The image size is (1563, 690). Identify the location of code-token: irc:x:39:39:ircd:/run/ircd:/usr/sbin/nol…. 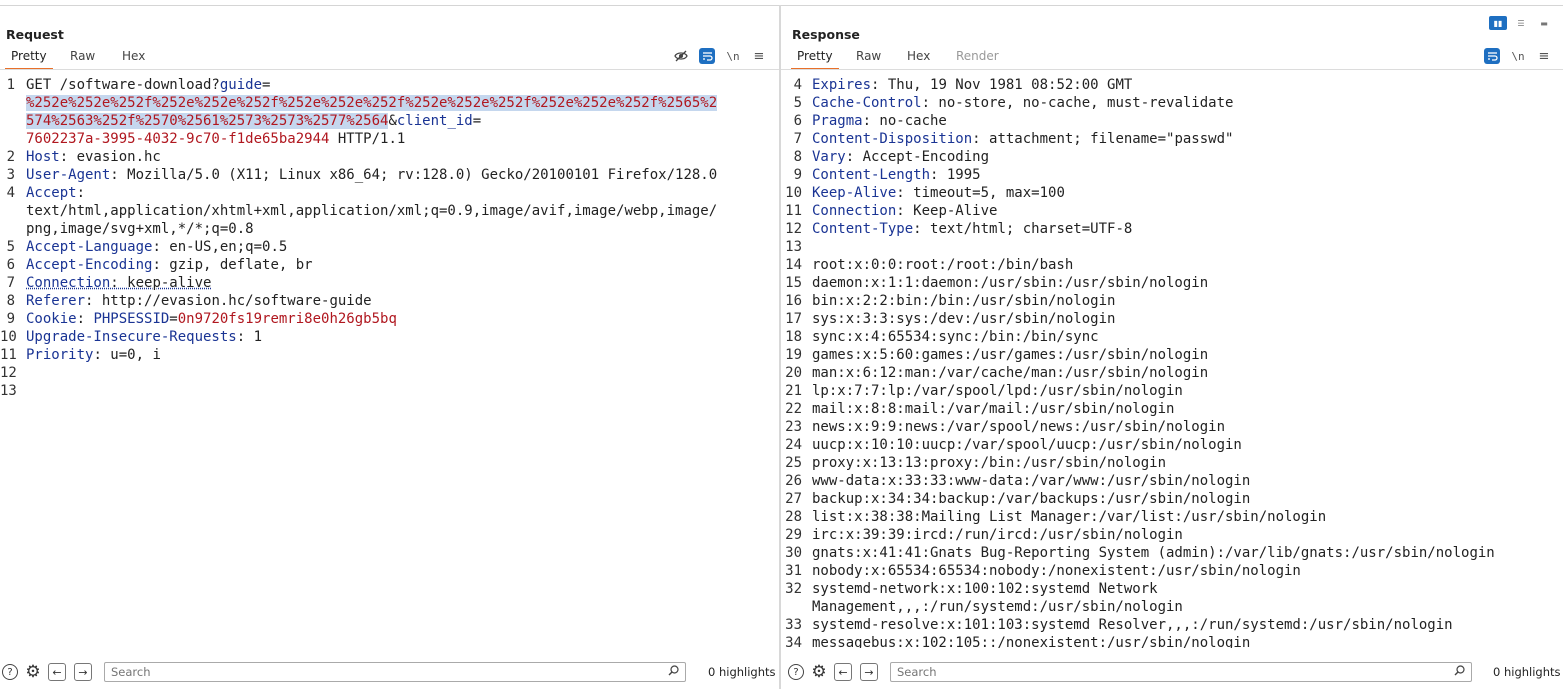
(997, 535).